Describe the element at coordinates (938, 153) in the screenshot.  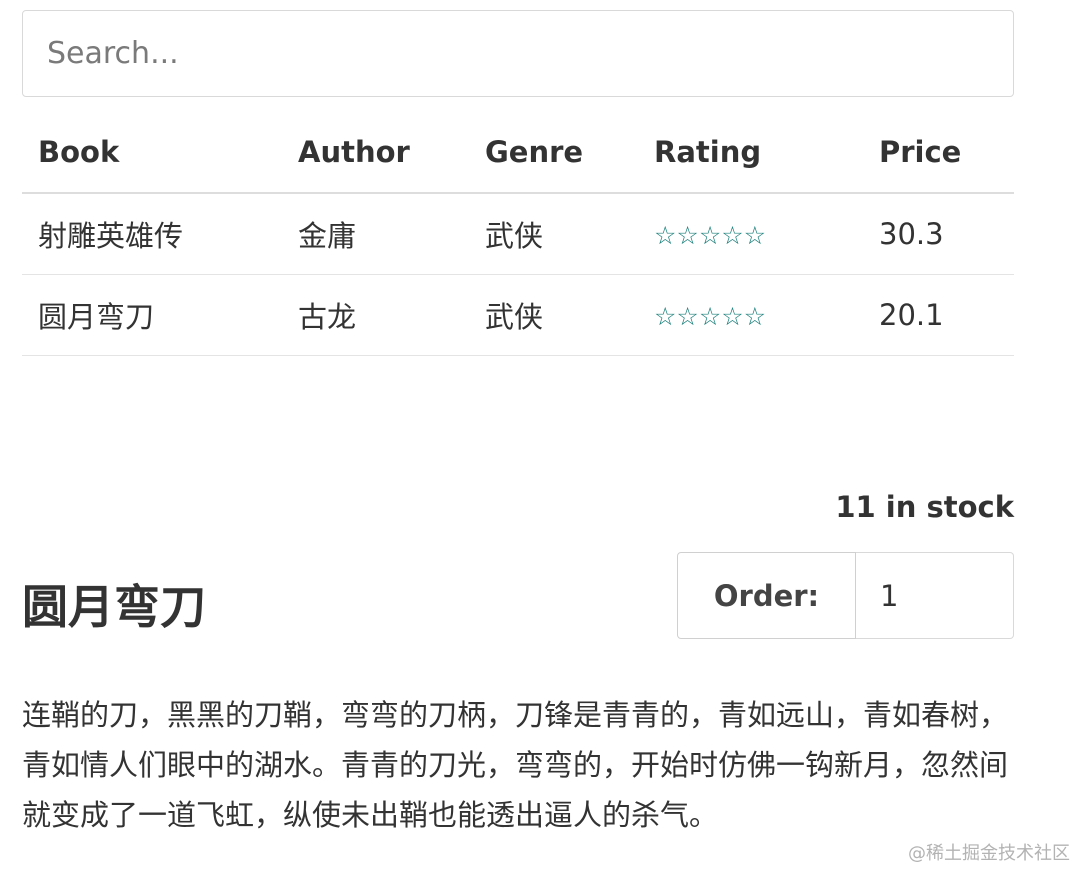
I see `column-header-price: Price` at that location.